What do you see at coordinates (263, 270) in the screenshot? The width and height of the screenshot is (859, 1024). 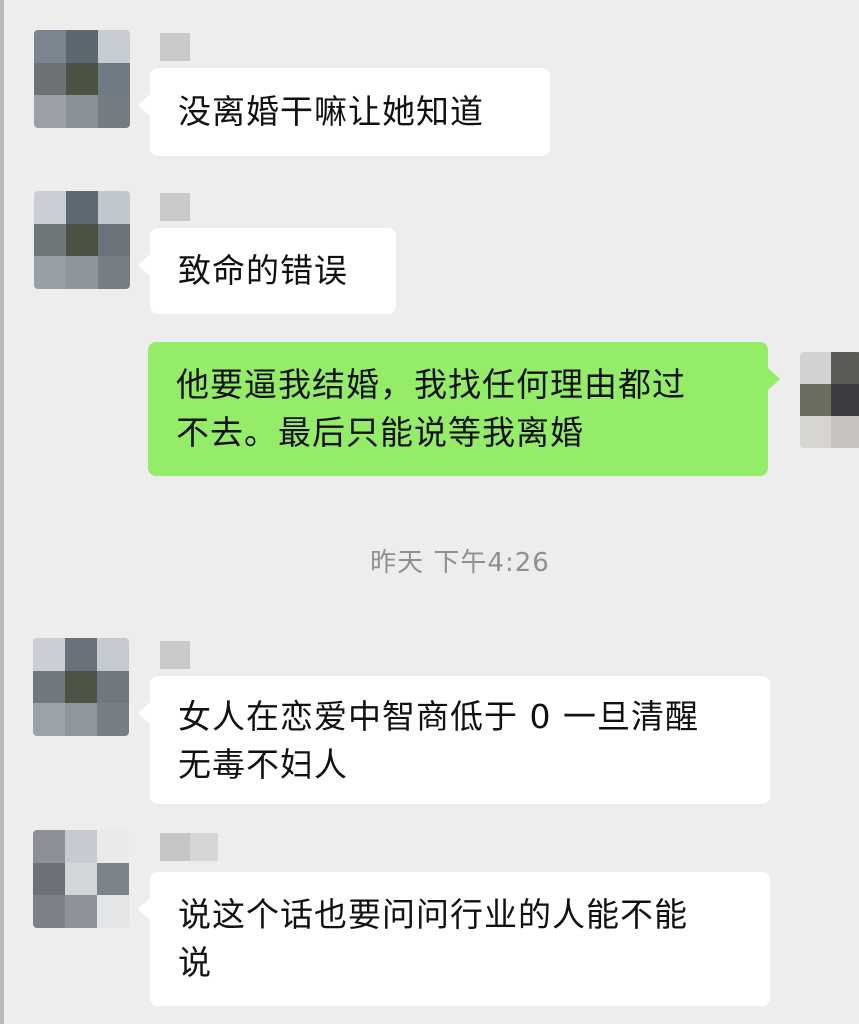 I see `message-text: 致命的错误` at bounding box center [263, 270].